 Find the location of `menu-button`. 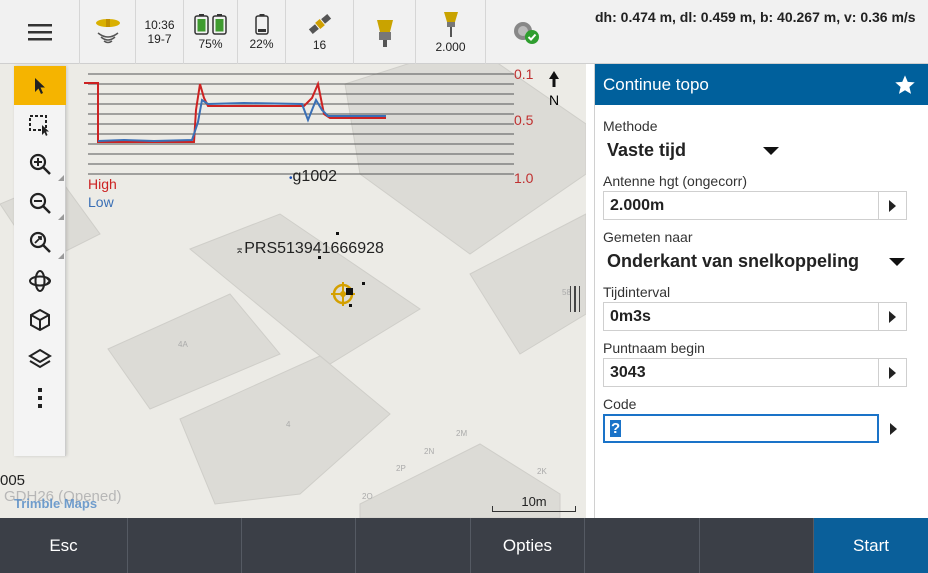

menu-button is located at coordinates (40, 32).